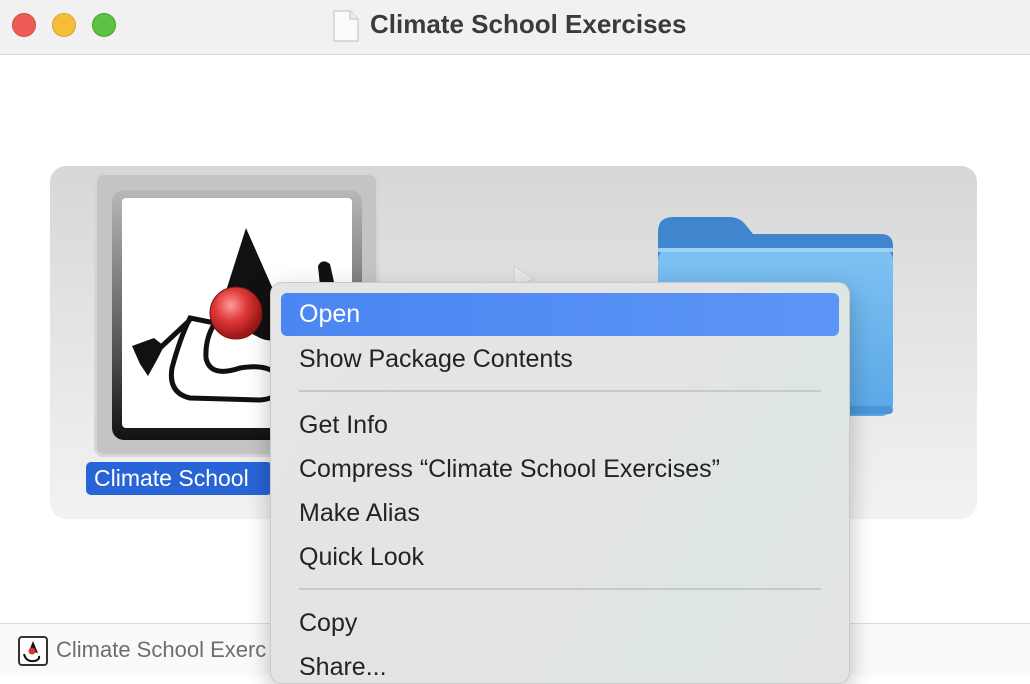 The height and width of the screenshot is (684, 1030). I want to click on zoom-button, so click(104, 25).